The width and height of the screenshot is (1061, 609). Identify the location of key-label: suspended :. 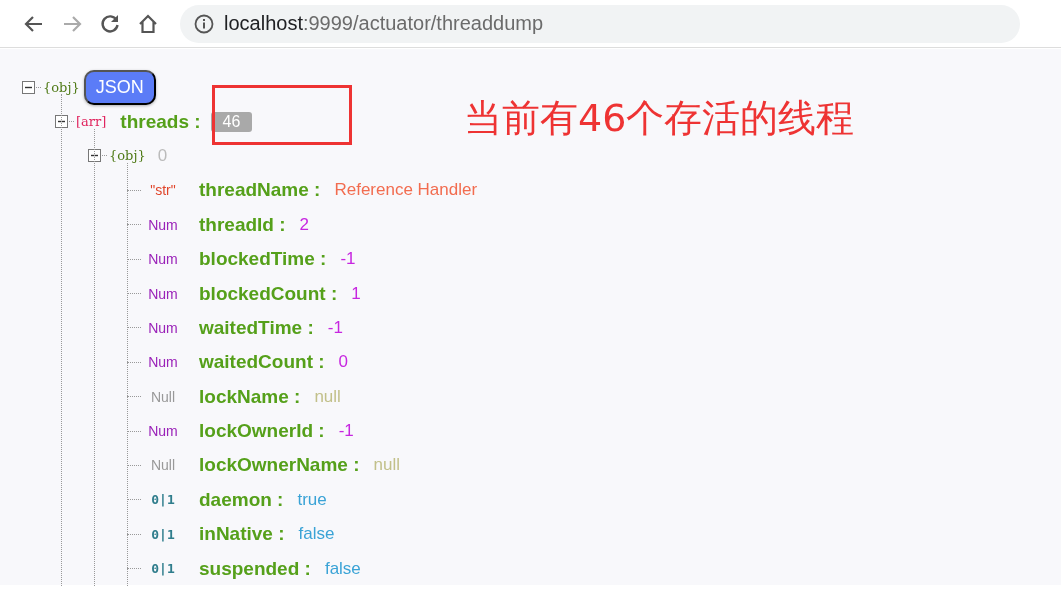
(255, 568).